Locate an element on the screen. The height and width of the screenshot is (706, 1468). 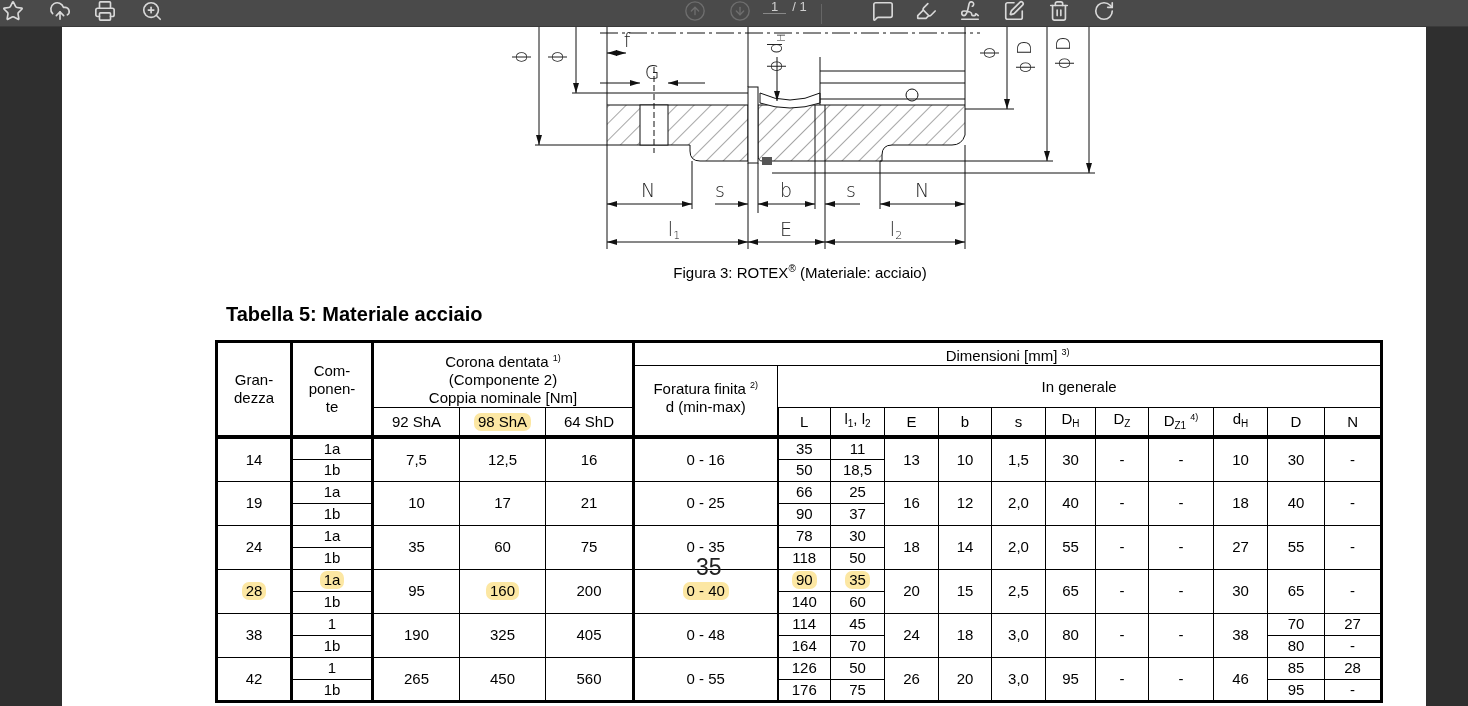
table-cell: 46 is located at coordinates (1240, 678).